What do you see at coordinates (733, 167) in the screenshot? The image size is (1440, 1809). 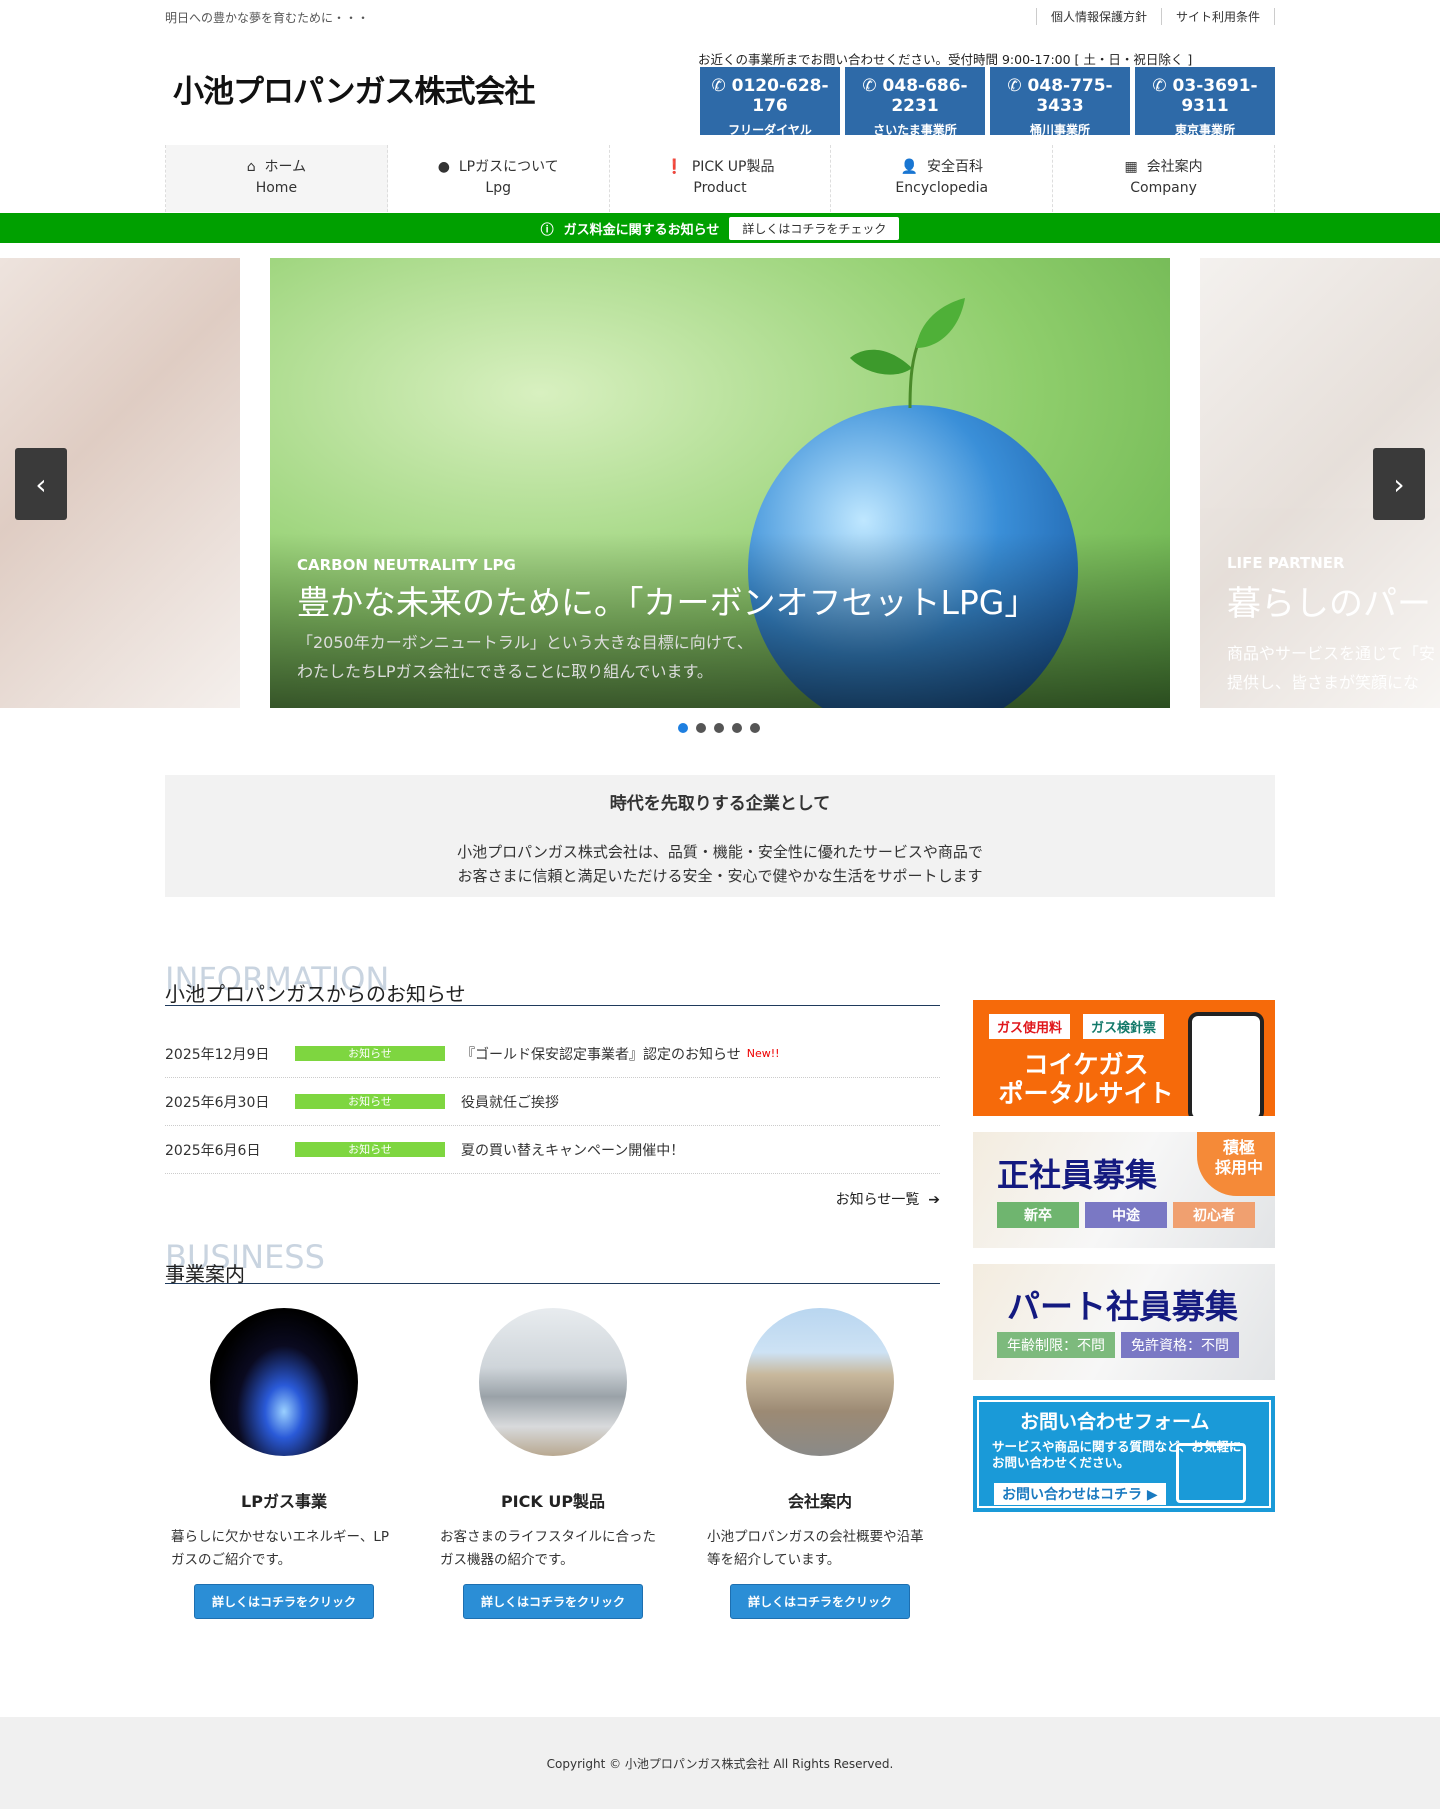 I see `nav-label-jp: PICK UP製品` at bounding box center [733, 167].